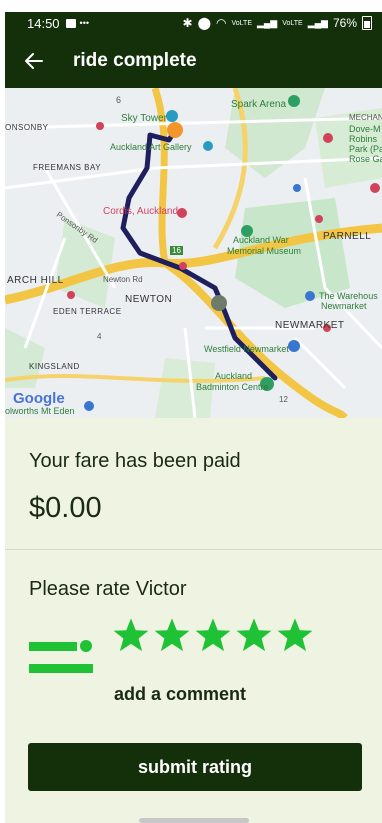  What do you see at coordinates (344, 23) in the screenshot?
I see `battery-percent: 76%` at bounding box center [344, 23].